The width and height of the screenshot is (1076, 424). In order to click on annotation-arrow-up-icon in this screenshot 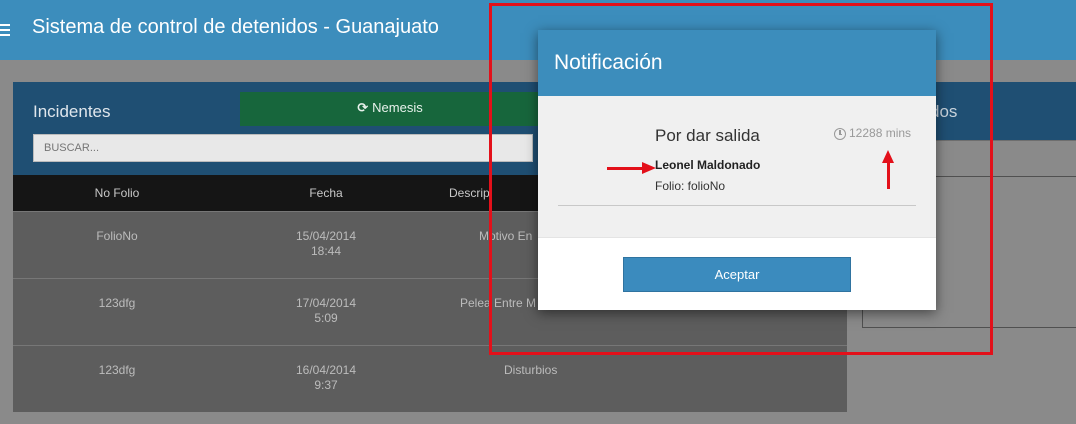, I will do `click(888, 169)`.